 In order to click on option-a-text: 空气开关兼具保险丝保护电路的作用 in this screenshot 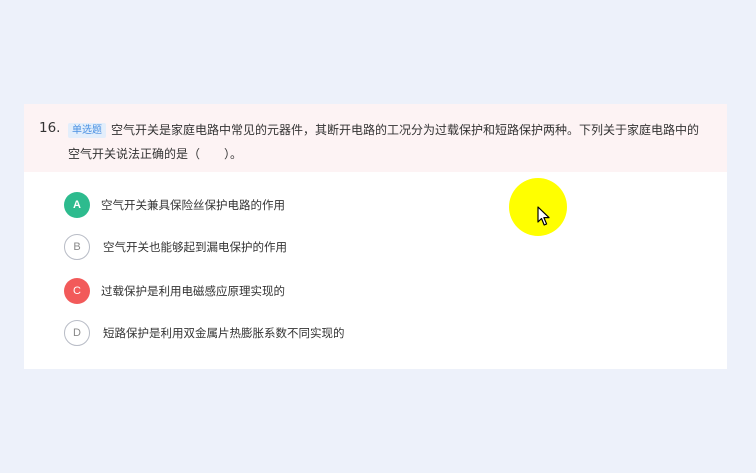, I will do `click(193, 205)`.